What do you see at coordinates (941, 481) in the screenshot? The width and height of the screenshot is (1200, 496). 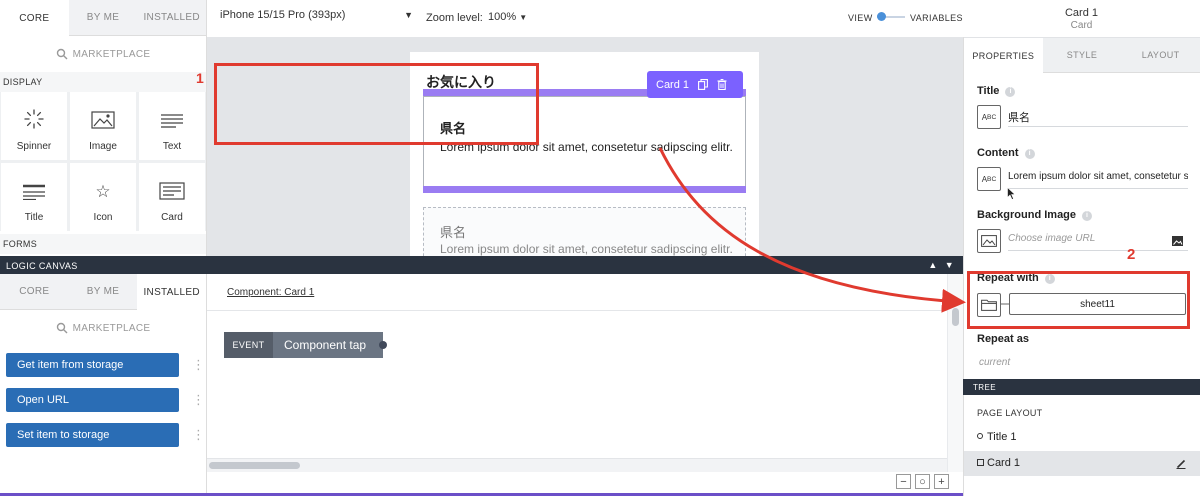 I see `zoom-in-button: +` at bounding box center [941, 481].